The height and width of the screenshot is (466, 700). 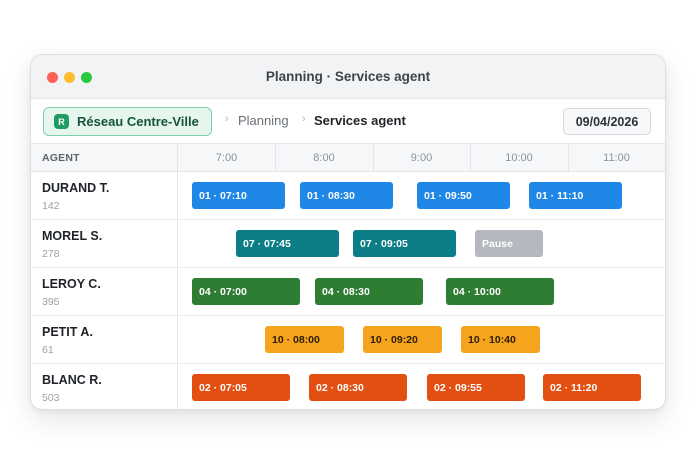 I want to click on agent-name: PETIT A., so click(x=67, y=332).